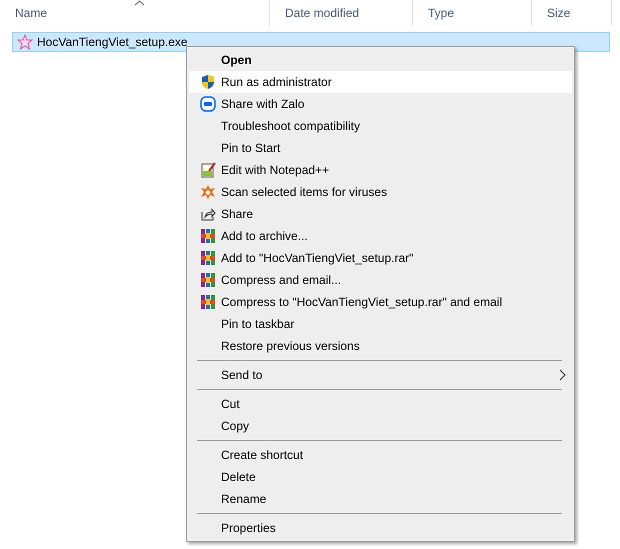 Image resolution: width=620 pixels, height=549 pixels. I want to click on menu-item-label: Send to, so click(241, 375).